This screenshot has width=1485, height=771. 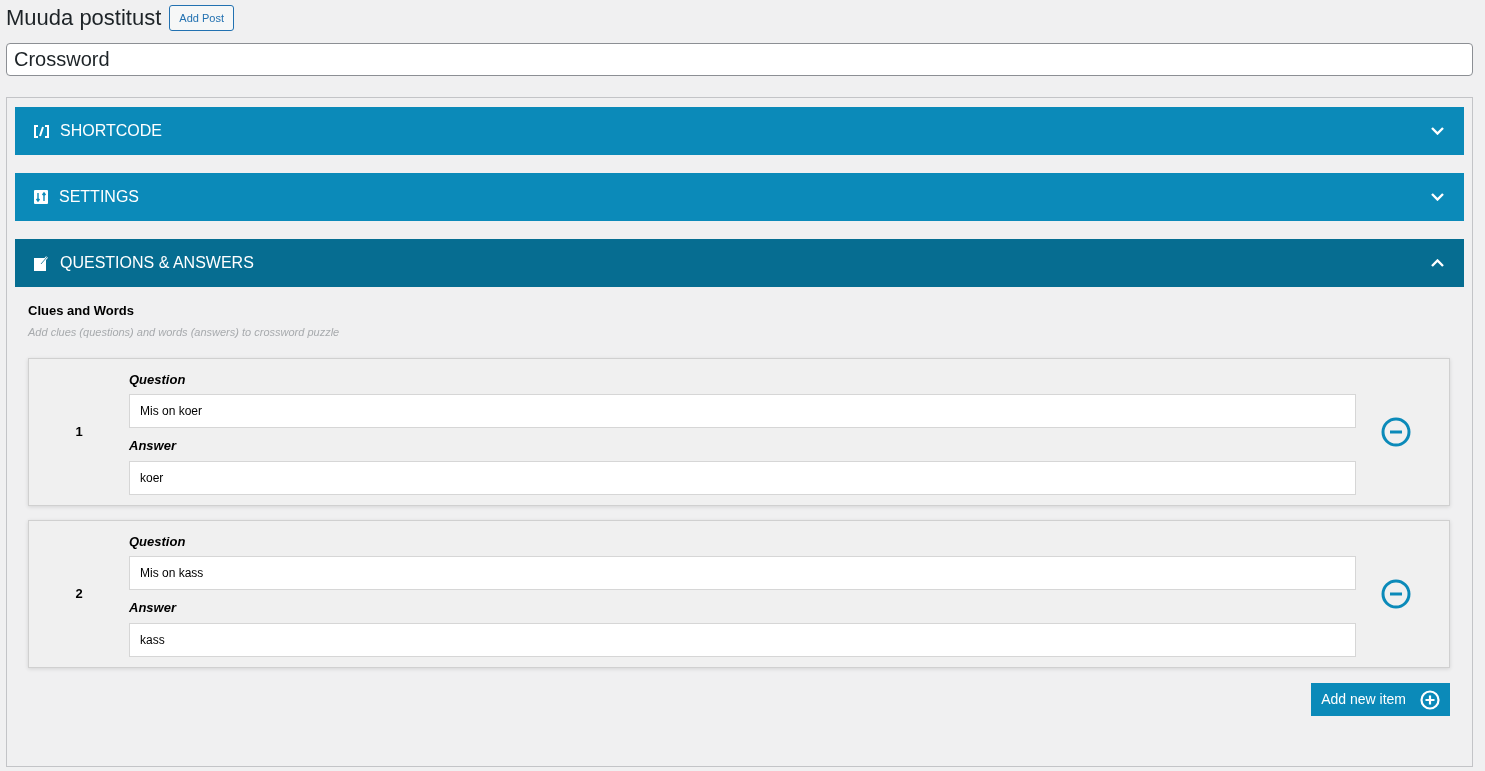 What do you see at coordinates (742, 477) in the screenshot?
I see `answer-field: koer` at bounding box center [742, 477].